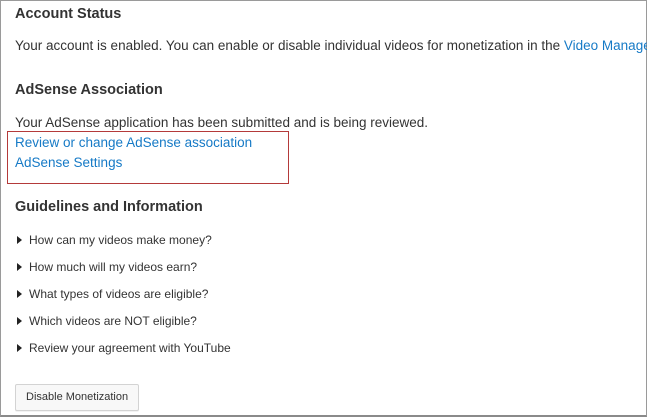  What do you see at coordinates (77, 397) in the screenshot?
I see `disable-monetization-button: Disable Monetization` at bounding box center [77, 397].